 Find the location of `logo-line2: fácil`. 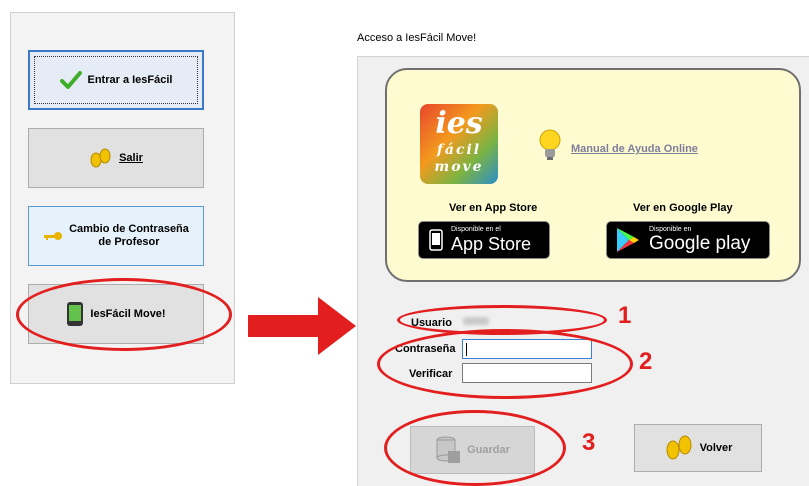

logo-line2: fácil is located at coordinates (459, 150).